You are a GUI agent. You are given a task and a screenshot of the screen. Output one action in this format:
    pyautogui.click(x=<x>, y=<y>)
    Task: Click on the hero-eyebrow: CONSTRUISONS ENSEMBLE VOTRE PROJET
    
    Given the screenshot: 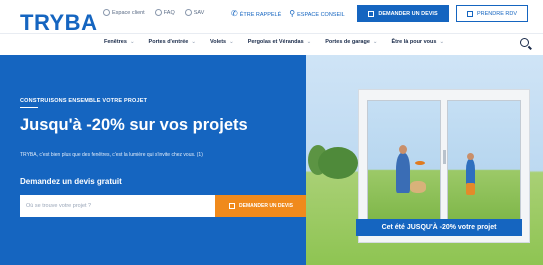 What is the action you would take?
    pyautogui.click(x=84, y=101)
    